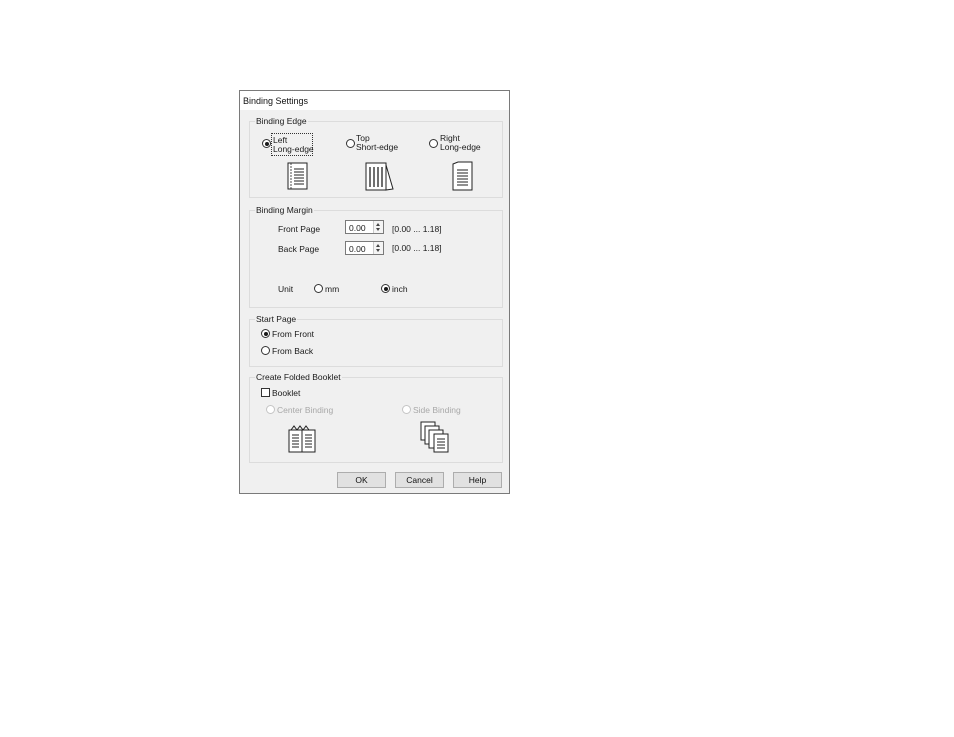  What do you see at coordinates (266, 143) in the screenshot?
I see `binding-left-radio` at bounding box center [266, 143].